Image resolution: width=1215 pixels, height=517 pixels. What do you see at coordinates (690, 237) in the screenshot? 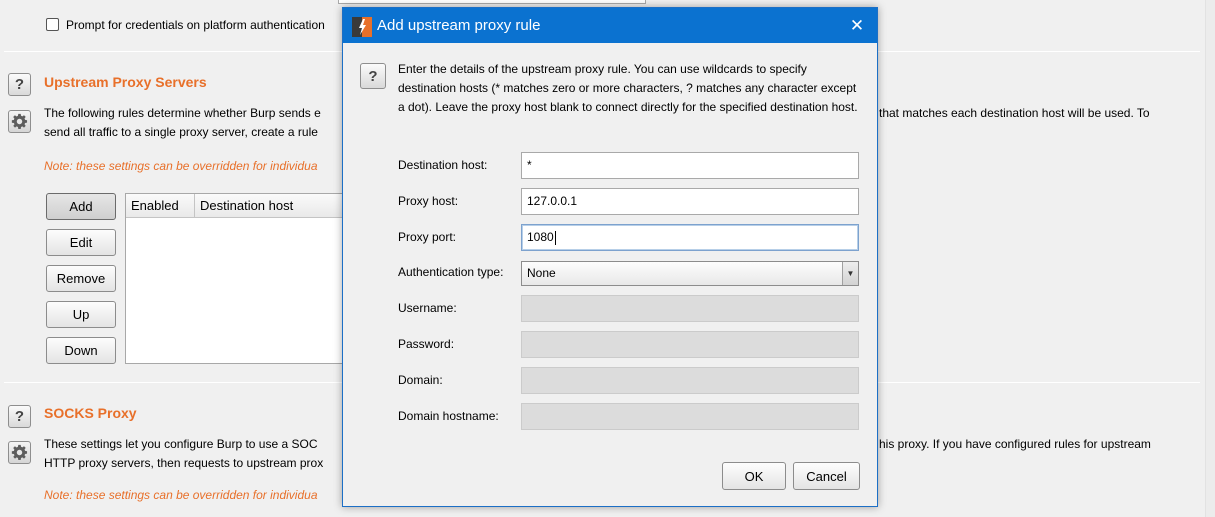
I see `proxy-port-field: 1080` at bounding box center [690, 237].